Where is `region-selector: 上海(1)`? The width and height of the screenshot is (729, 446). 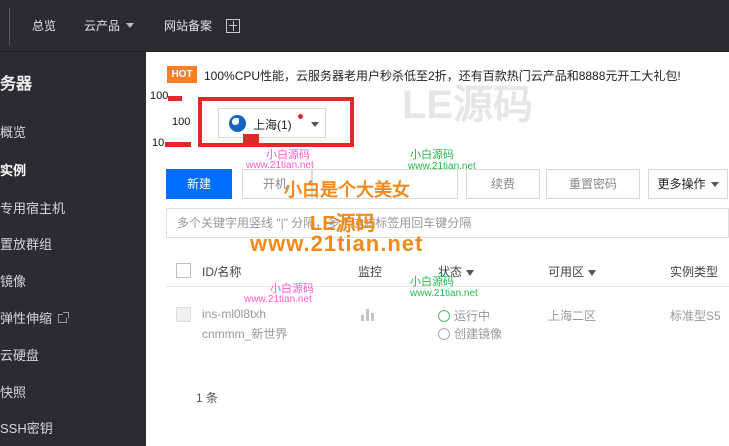 region-selector: 上海(1) is located at coordinates (272, 123).